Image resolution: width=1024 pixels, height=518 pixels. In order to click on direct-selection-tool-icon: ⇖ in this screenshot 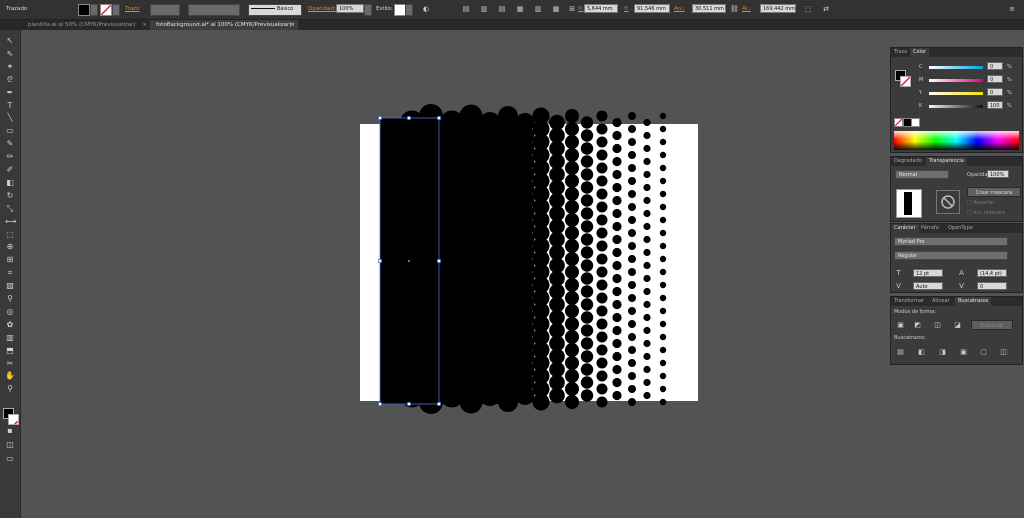, I will do `click(10, 54)`.